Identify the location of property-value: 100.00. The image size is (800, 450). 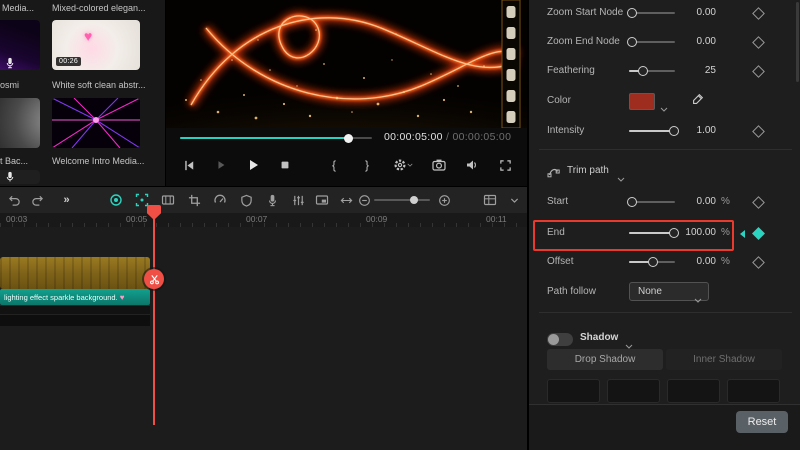
(691, 232).